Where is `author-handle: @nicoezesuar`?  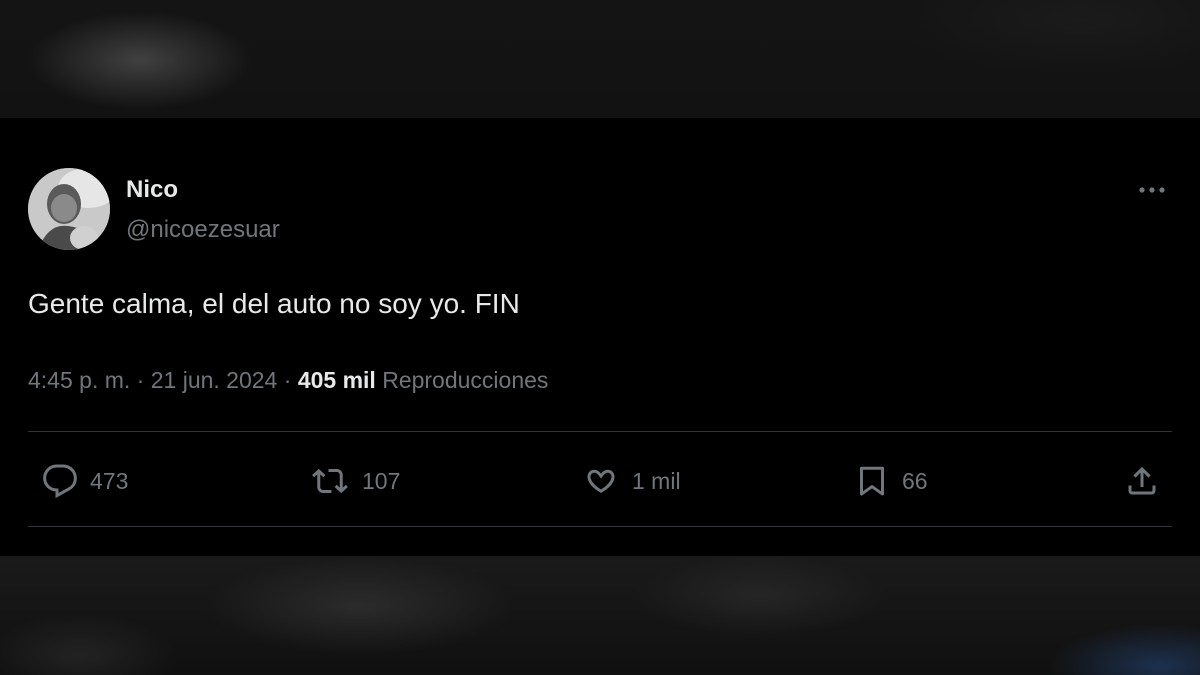 author-handle: @nicoezesuar is located at coordinates (203, 230).